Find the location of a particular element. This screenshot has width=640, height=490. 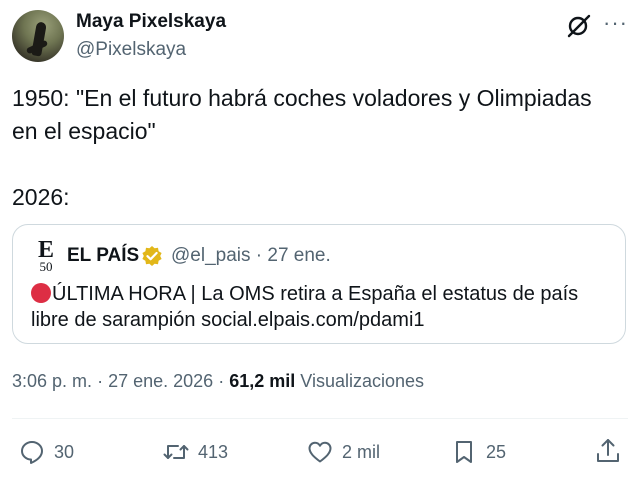

divider is located at coordinates (320, 418).